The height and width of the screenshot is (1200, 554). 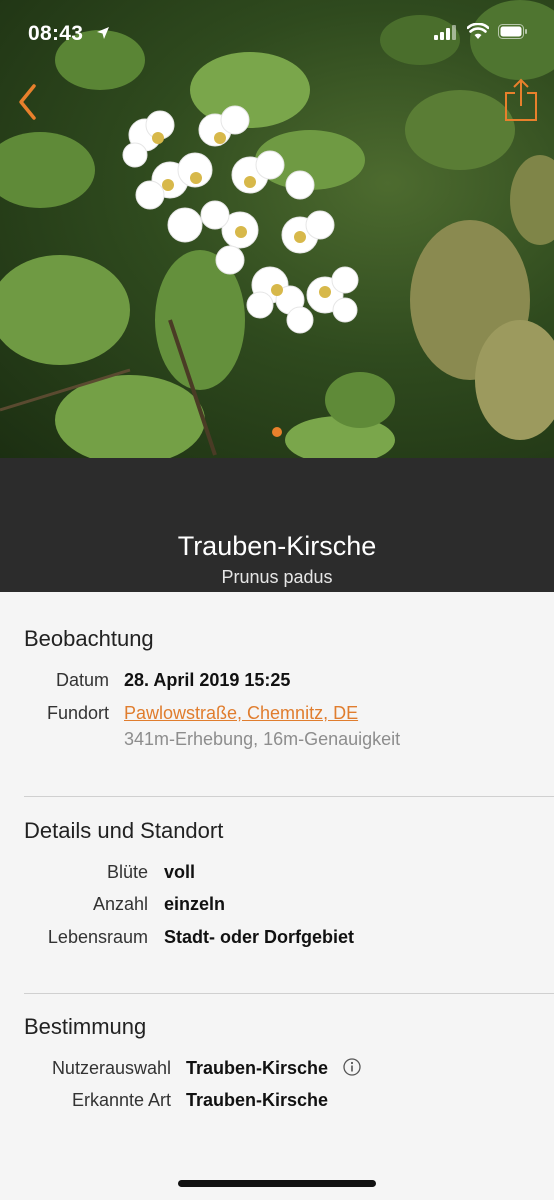 What do you see at coordinates (277, 525) in the screenshot?
I see `species-title-band: Trauben-Kirsche Prunus padus` at bounding box center [277, 525].